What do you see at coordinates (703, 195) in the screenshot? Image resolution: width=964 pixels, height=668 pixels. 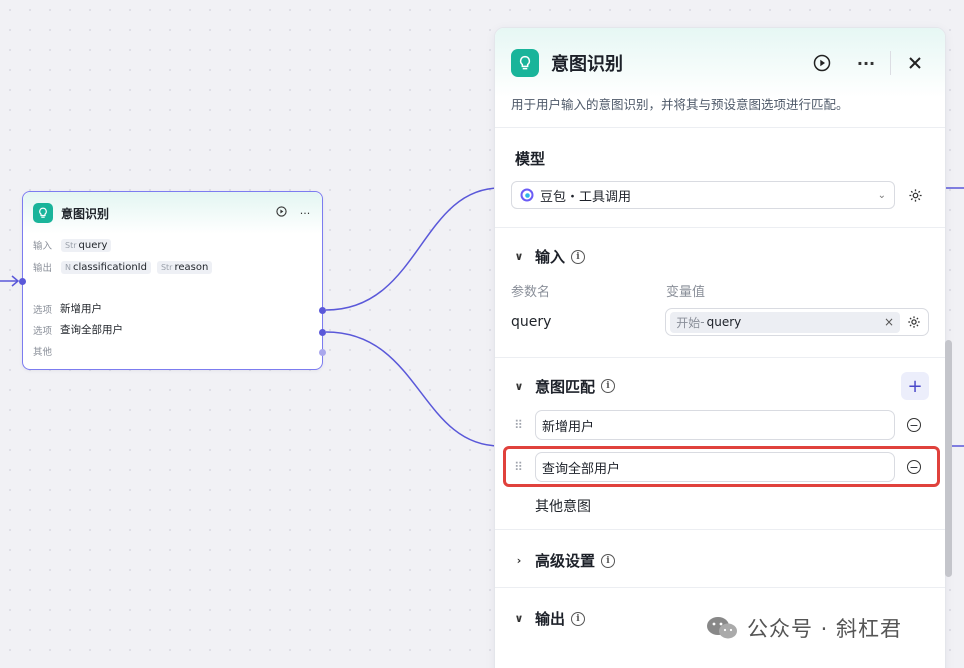 I see `model-select: 豆包・工具调用 ⌄` at bounding box center [703, 195].